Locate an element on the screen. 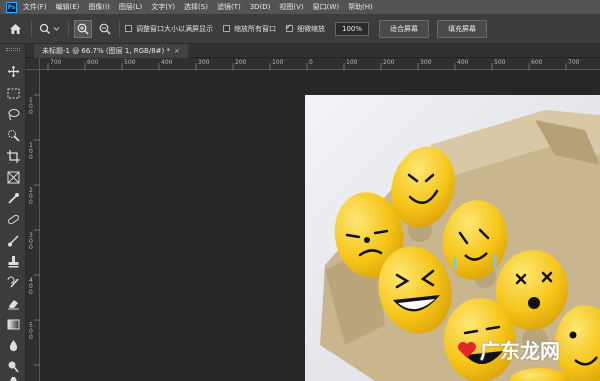 The width and height of the screenshot is (600, 381). healing-brush-tool-icon is located at coordinates (13, 219).